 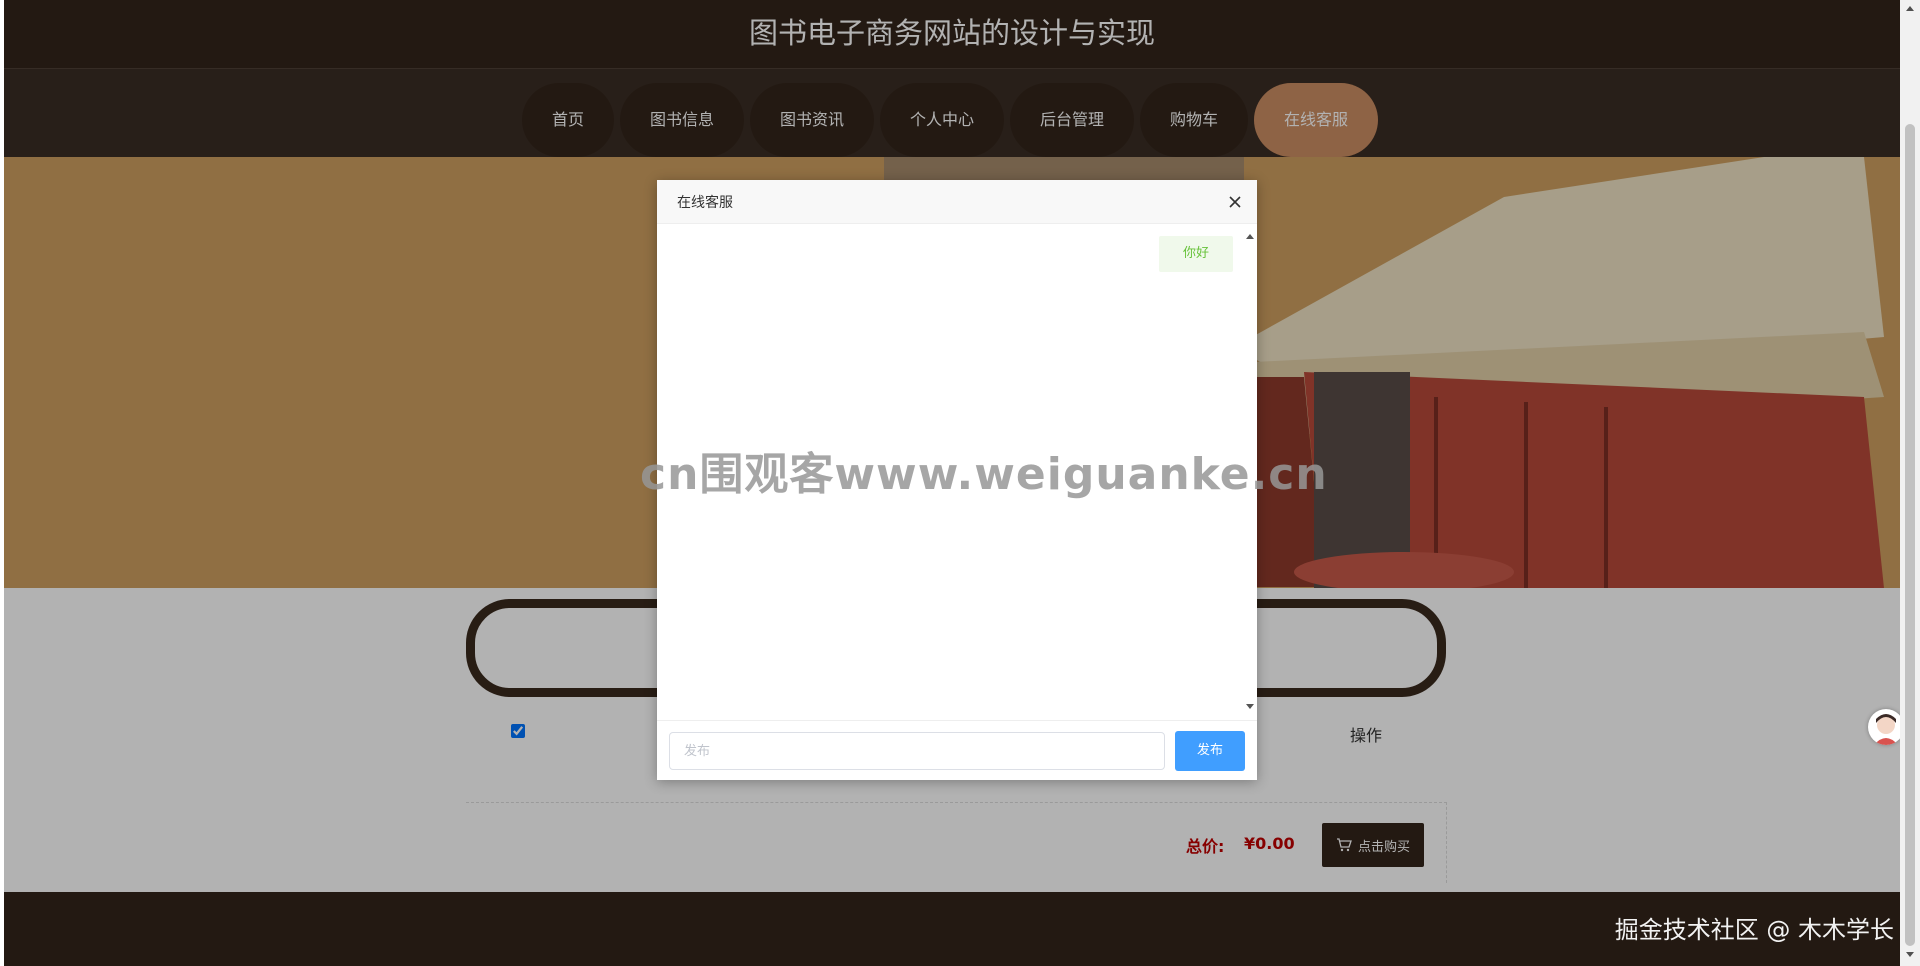 What do you see at coordinates (1235, 202) in the screenshot?
I see `close-icon` at bounding box center [1235, 202].